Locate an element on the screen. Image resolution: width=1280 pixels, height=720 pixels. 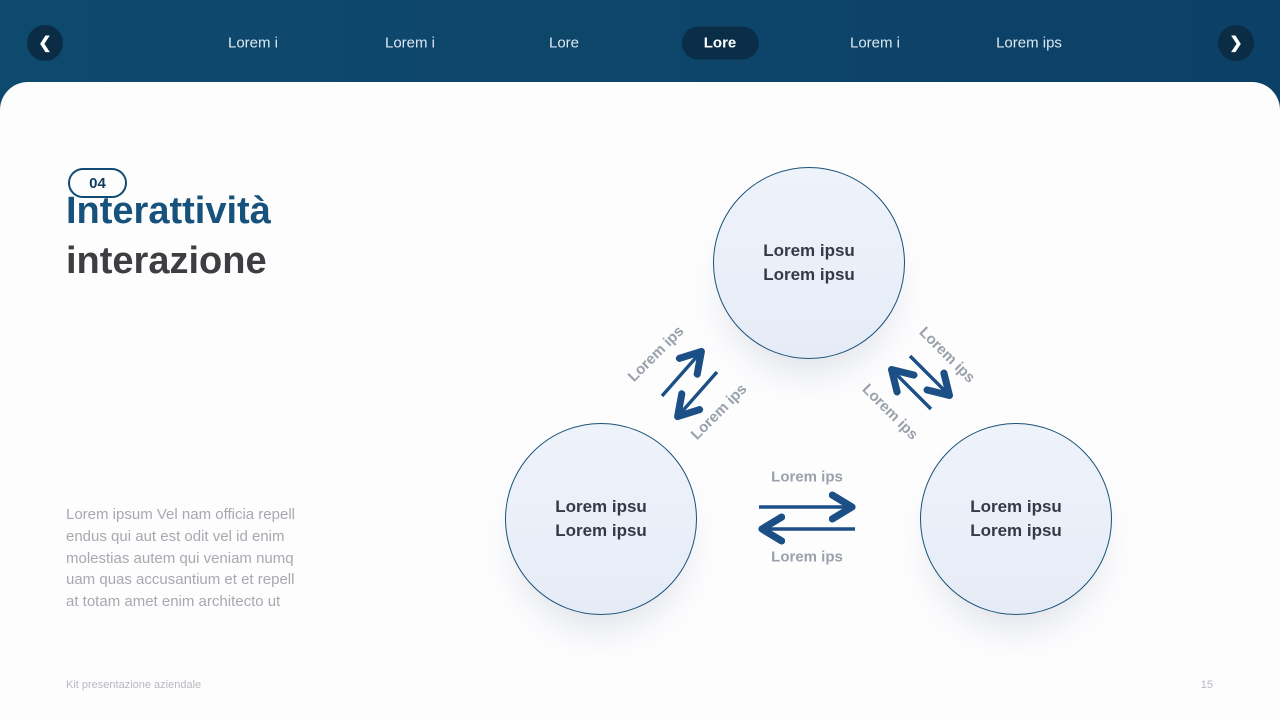
diagram-node-bottom-left: Lorem ipsu Lorem ipsu is located at coordinates (601, 519).